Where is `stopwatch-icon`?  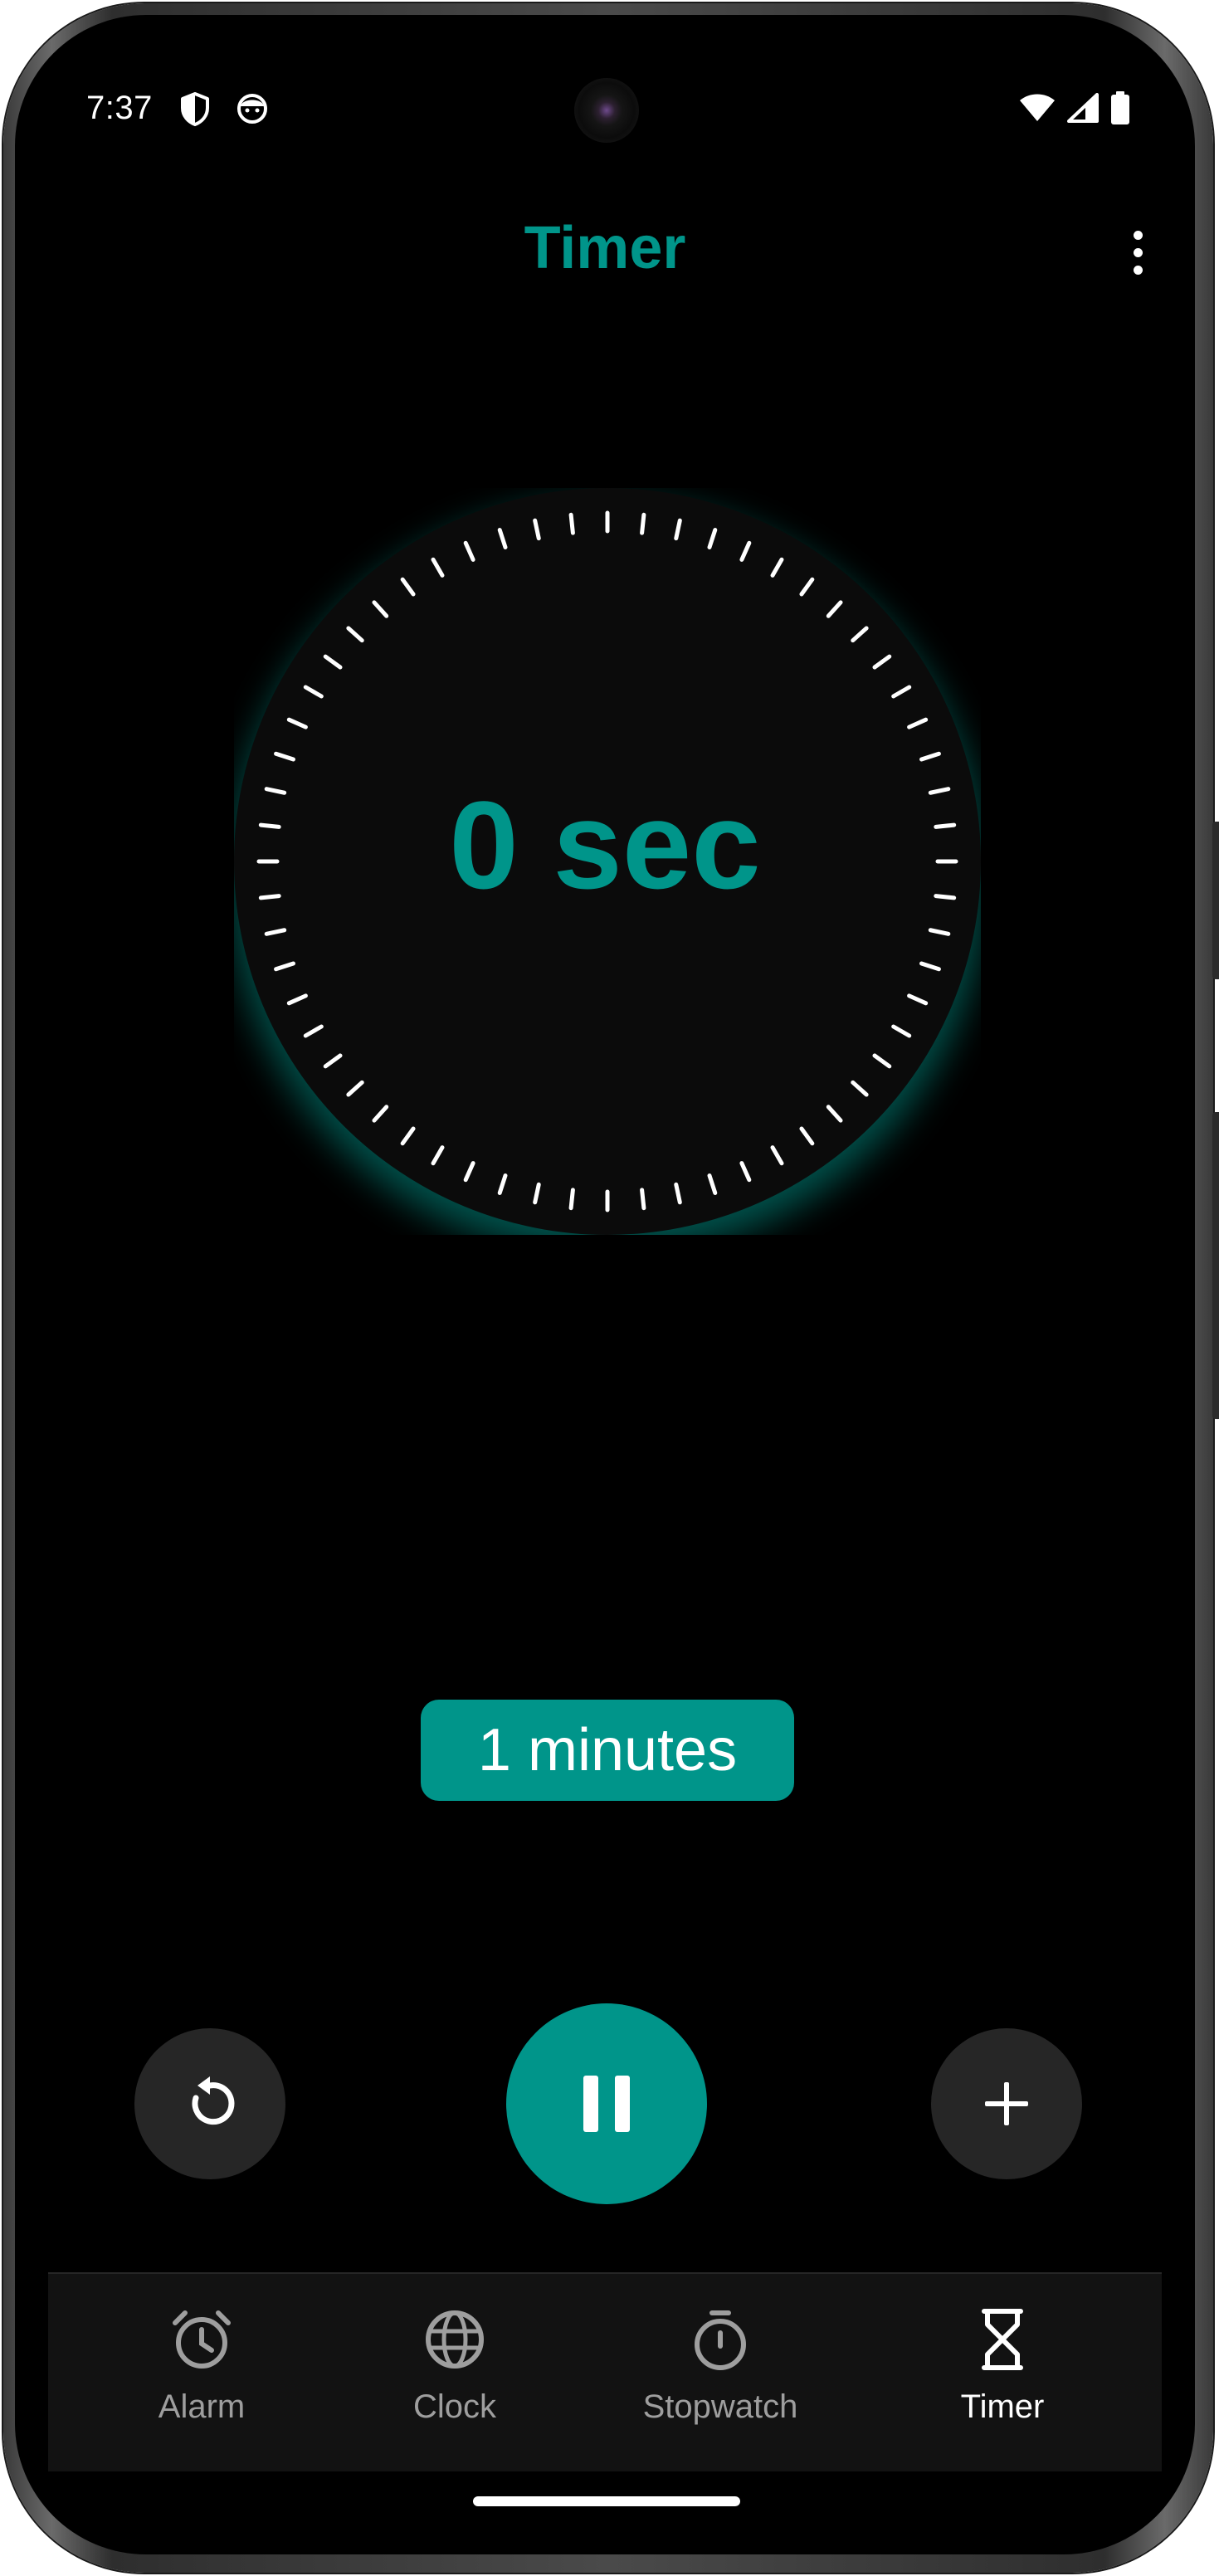
stopwatch-icon is located at coordinates (721, 2340).